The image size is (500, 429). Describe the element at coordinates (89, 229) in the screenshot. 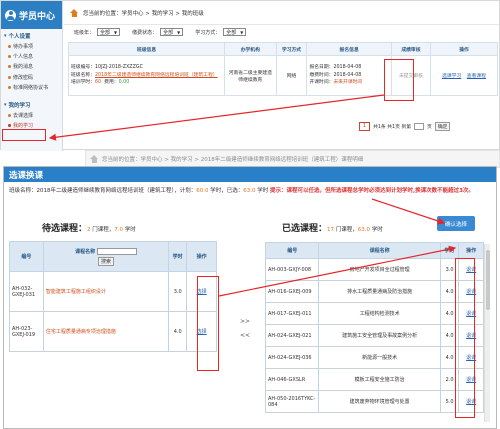

I see `pending-courses-title: 待选课程：2 门课程，7.0 学时` at that location.